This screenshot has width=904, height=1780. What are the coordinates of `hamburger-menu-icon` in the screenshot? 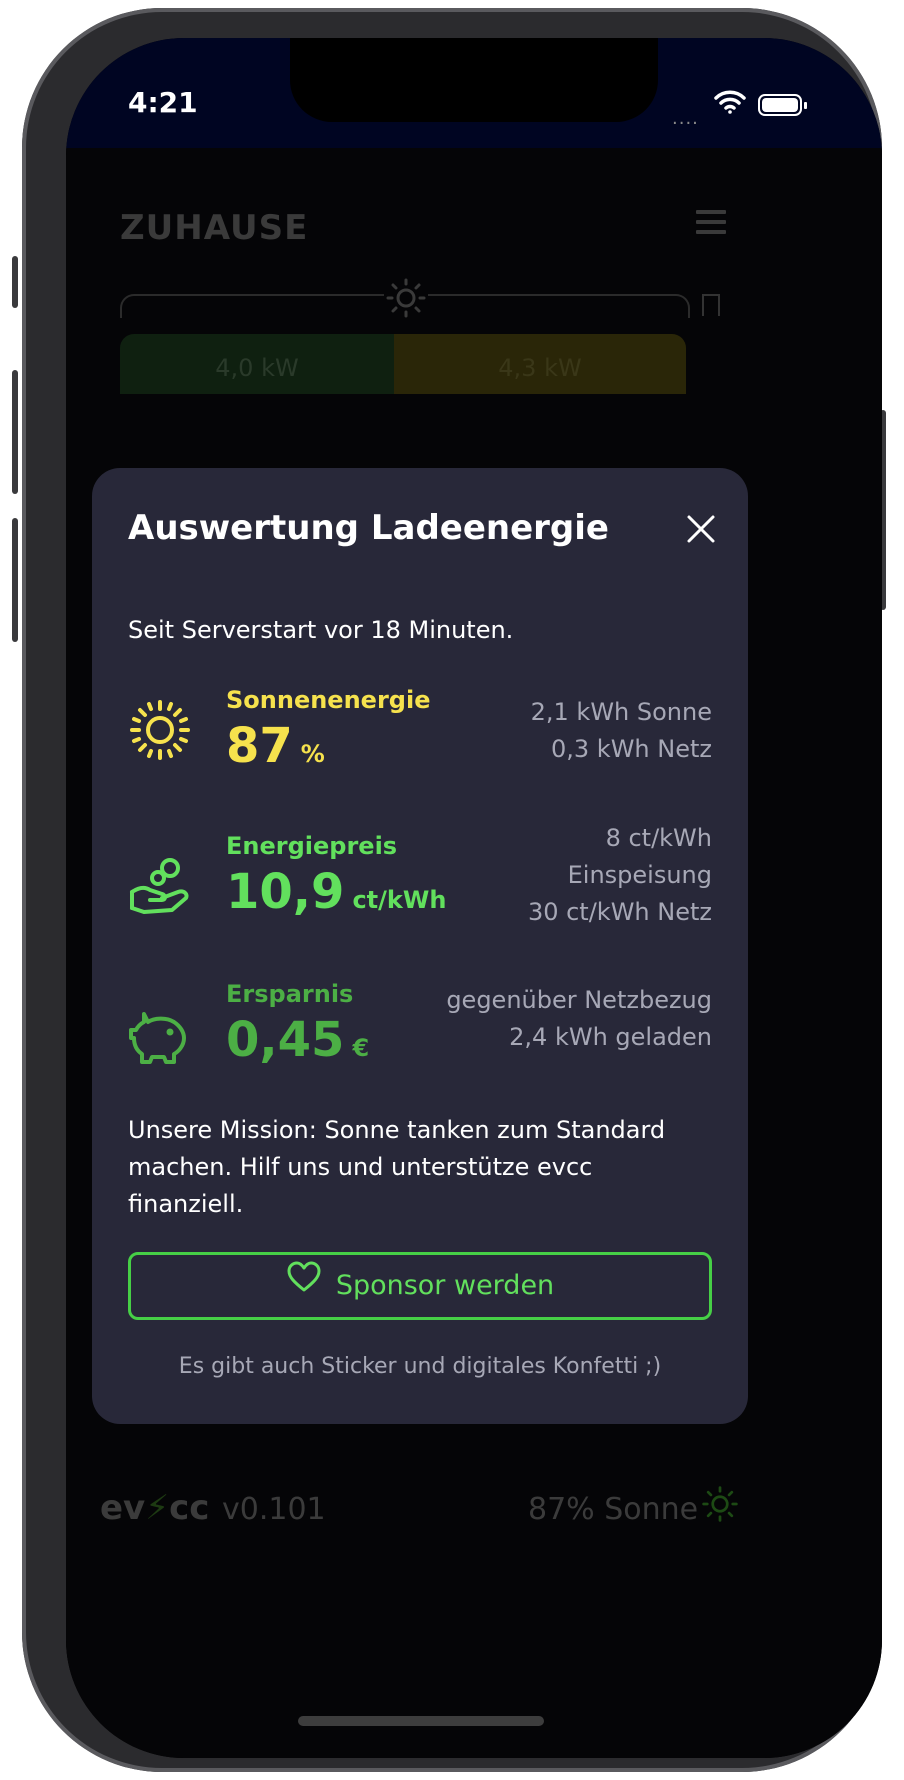 It's located at (711, 225).